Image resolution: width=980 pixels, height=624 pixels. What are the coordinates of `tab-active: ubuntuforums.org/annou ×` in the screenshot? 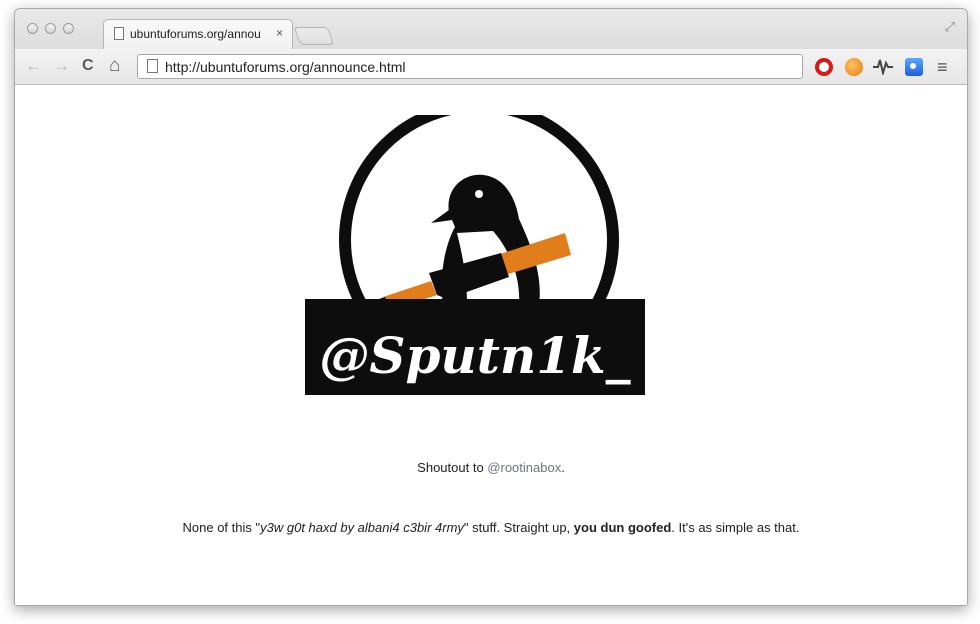 It's located at (198, 34).